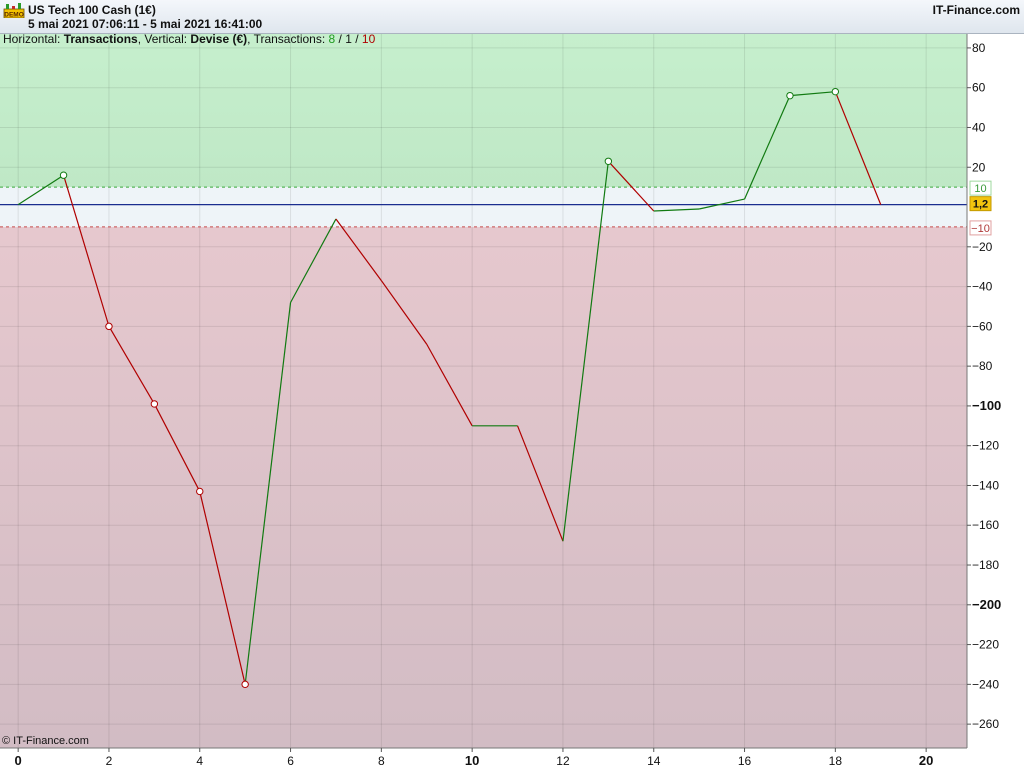  I want to click on y-tick-label: −100, so click(986, 405).